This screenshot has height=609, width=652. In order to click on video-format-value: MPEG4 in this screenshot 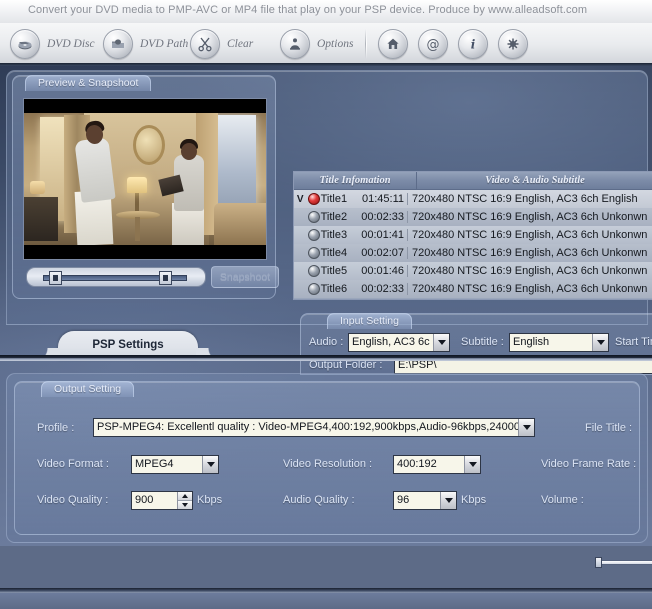, I will do `click(154, 464)`.